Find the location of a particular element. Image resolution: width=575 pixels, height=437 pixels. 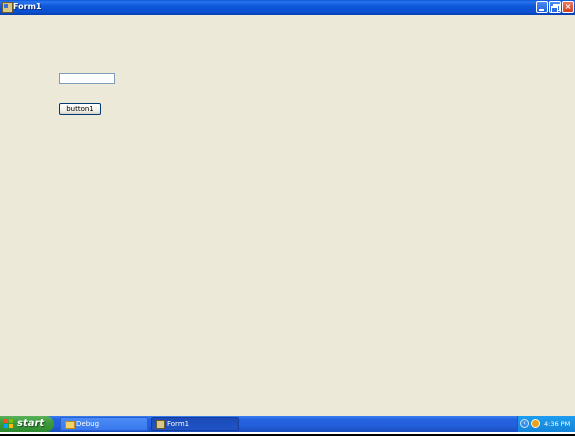

taskbar-item-label: Debug is located at coordinates (88, 424).